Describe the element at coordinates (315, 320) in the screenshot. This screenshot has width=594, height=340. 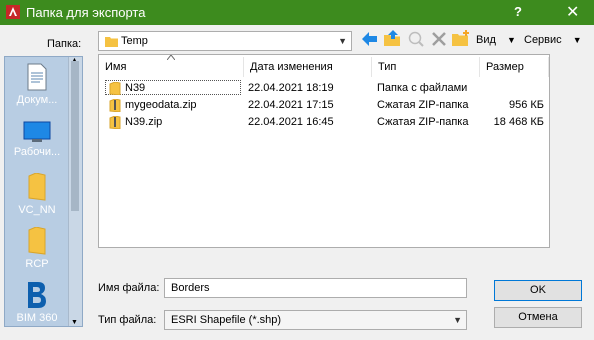
I see `filetype-select: ESRI Shapefile (*.shp) ▼` at that location.